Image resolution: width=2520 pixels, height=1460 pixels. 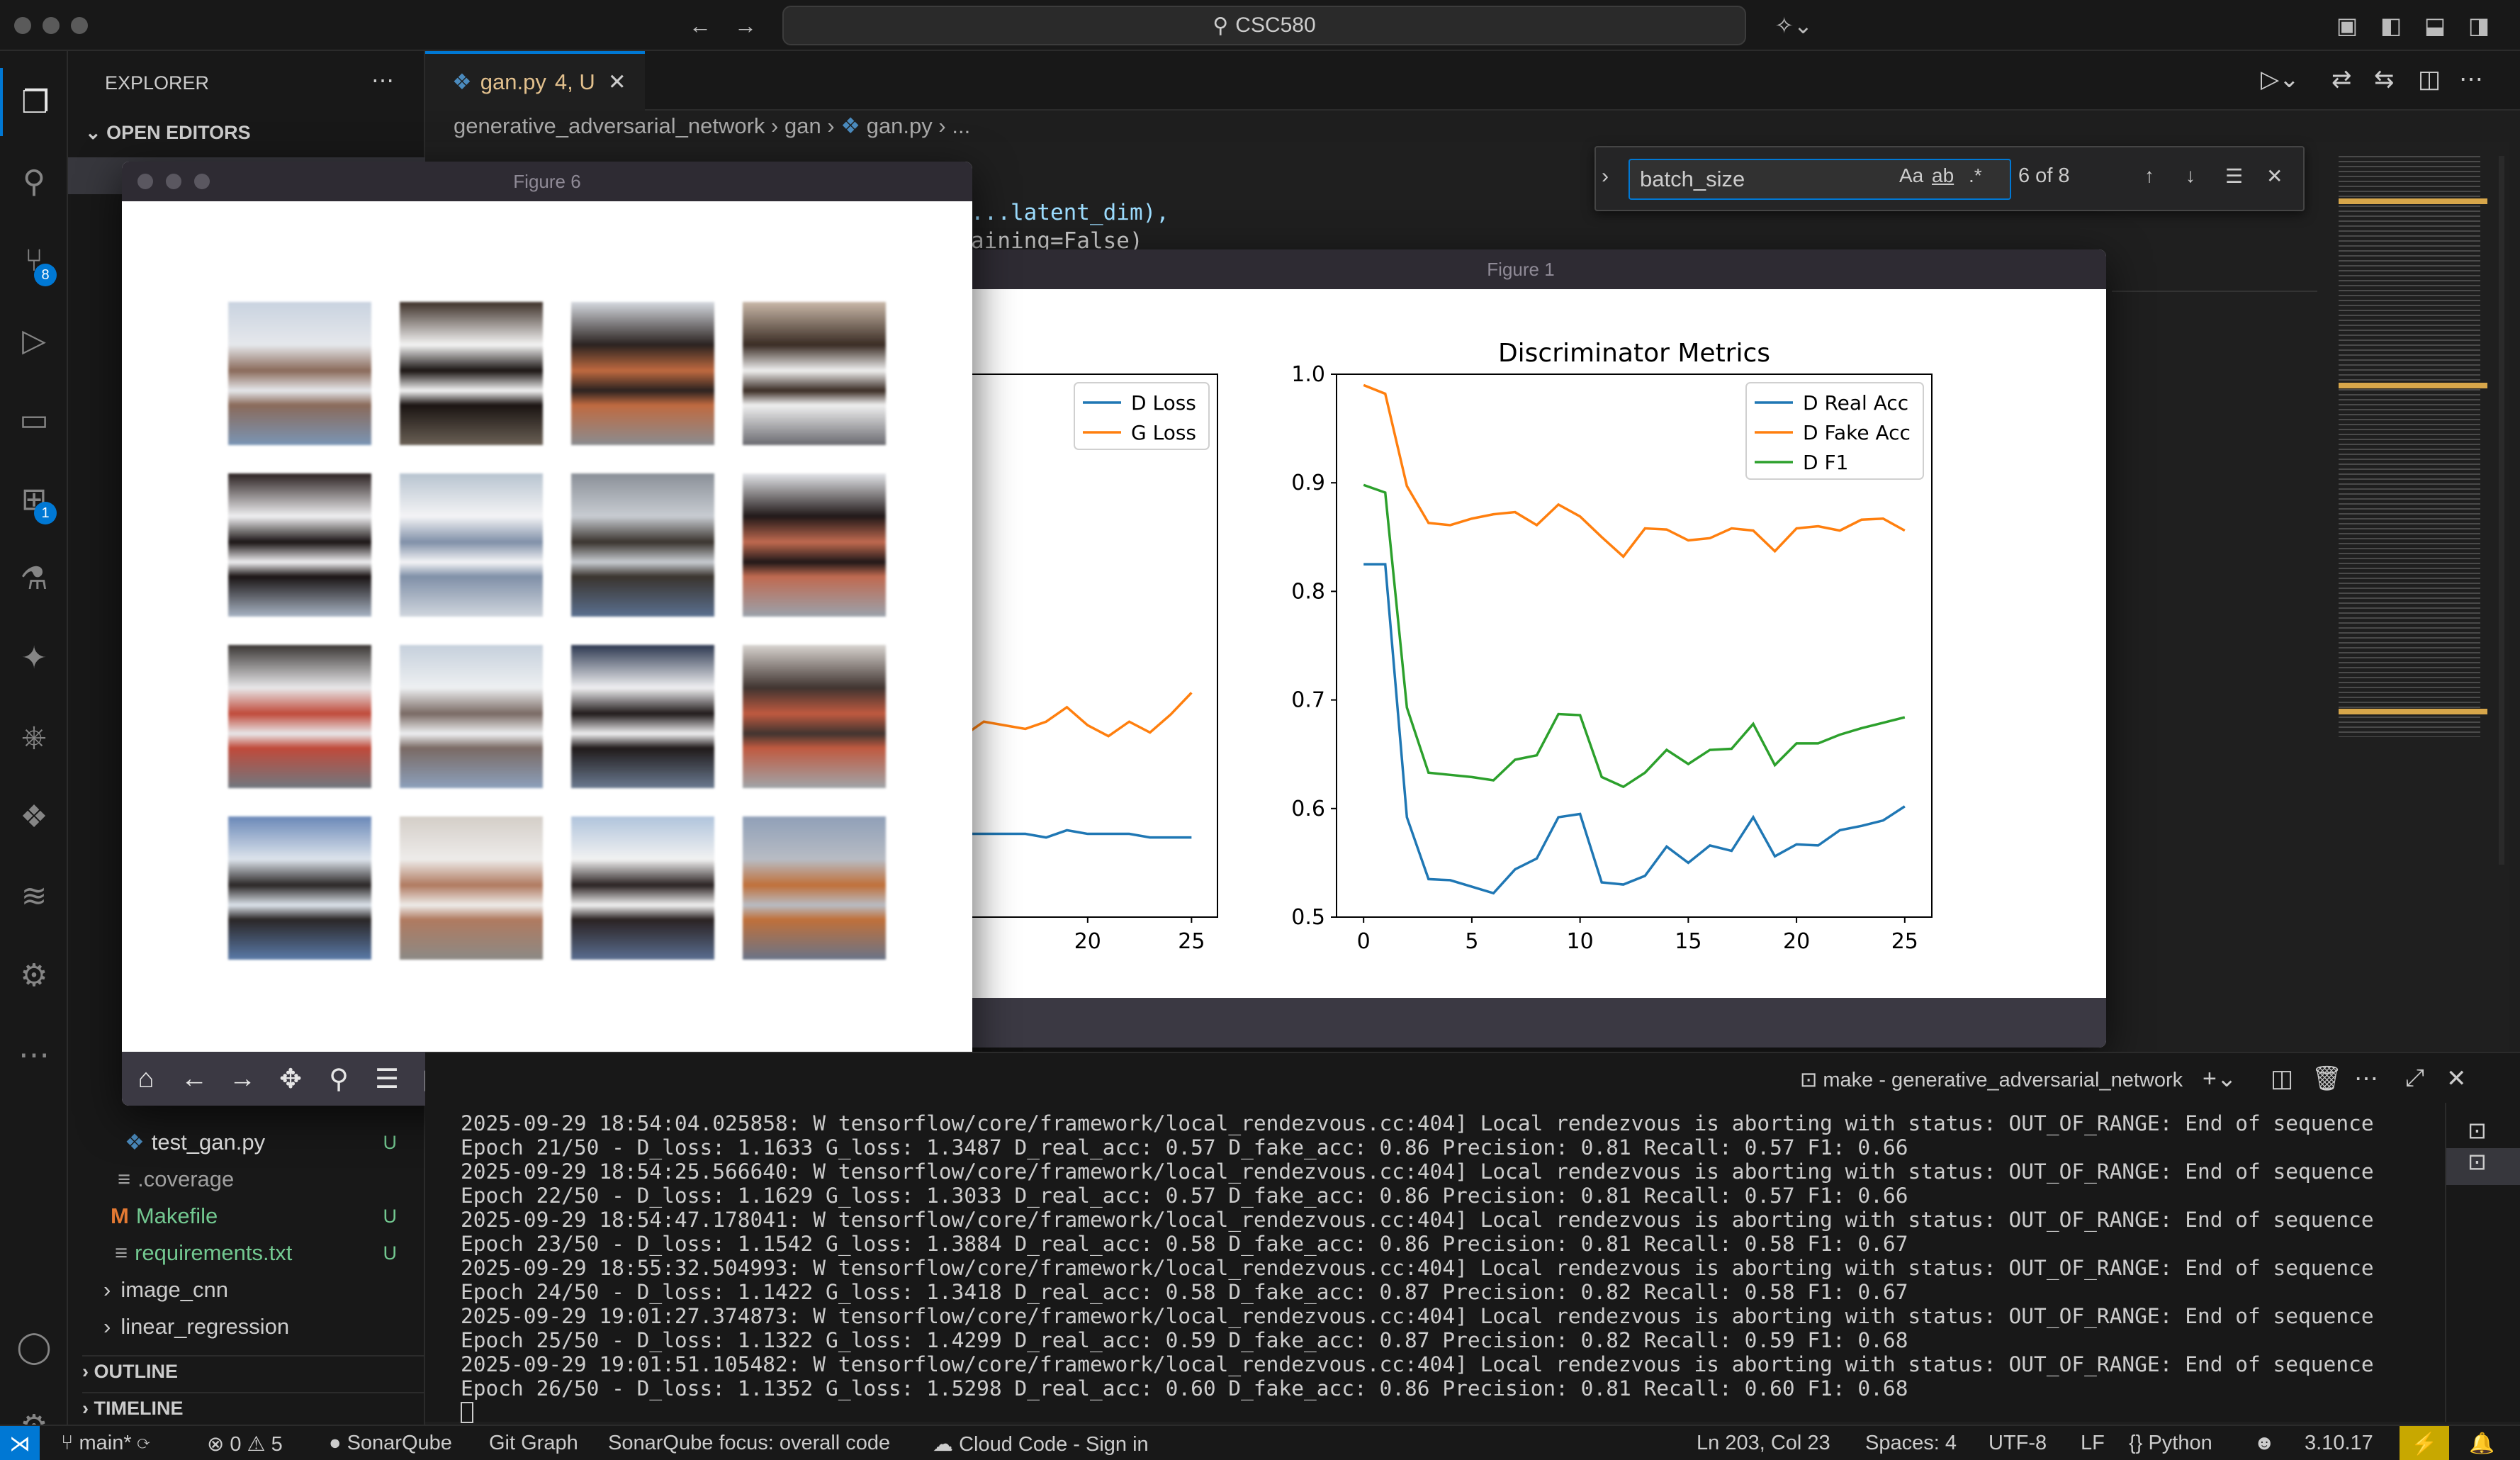 I want to click on sonar-focus-indicator: SonarQube focus: overall code, so click(x=749, y=1444).